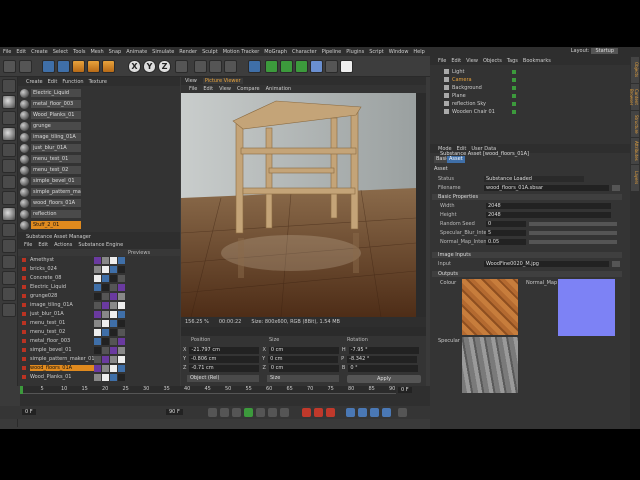 This screenshot has height=480, width=640. What do you see at coordinates (405, 390) in the screenshot?
I see `current-frame-display: 0 F` at bounding box center [405, 390].